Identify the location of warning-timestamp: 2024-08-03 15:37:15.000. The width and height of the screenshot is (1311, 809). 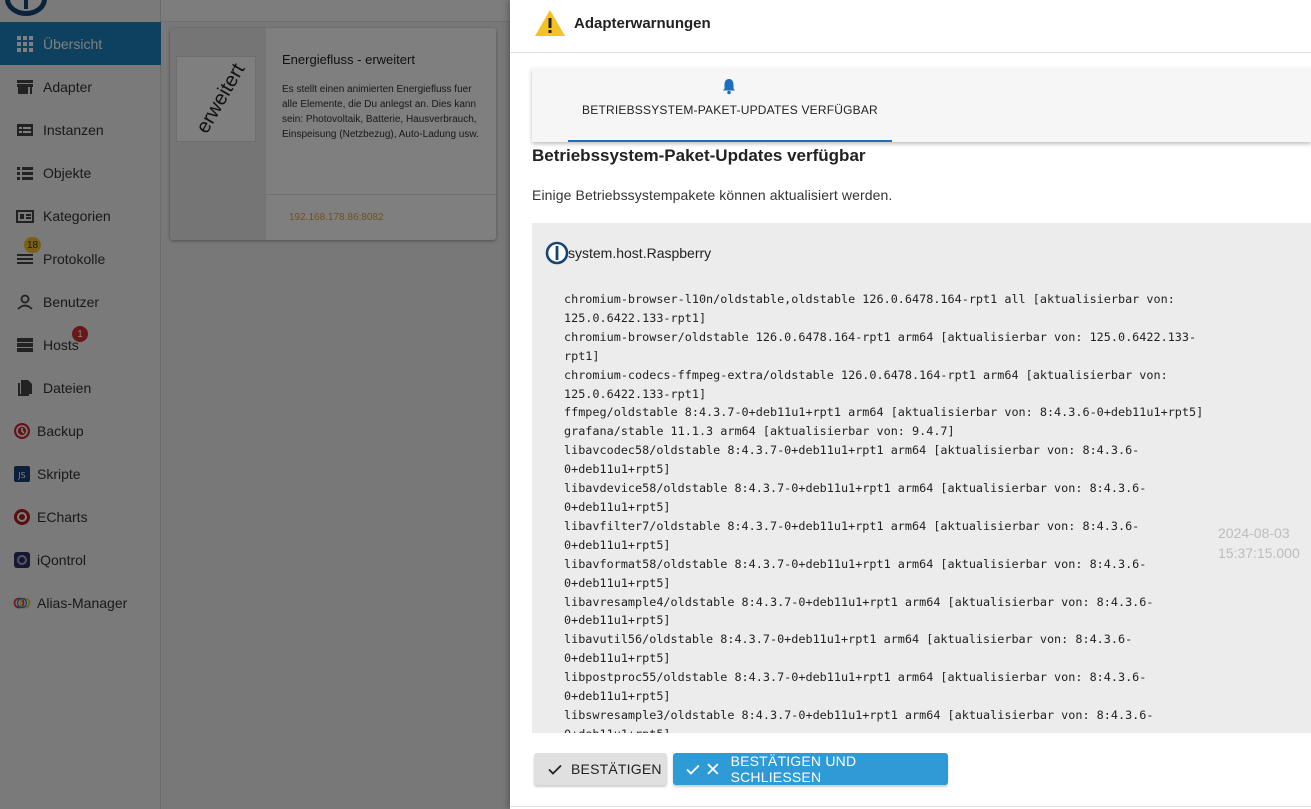
(1259, 543).